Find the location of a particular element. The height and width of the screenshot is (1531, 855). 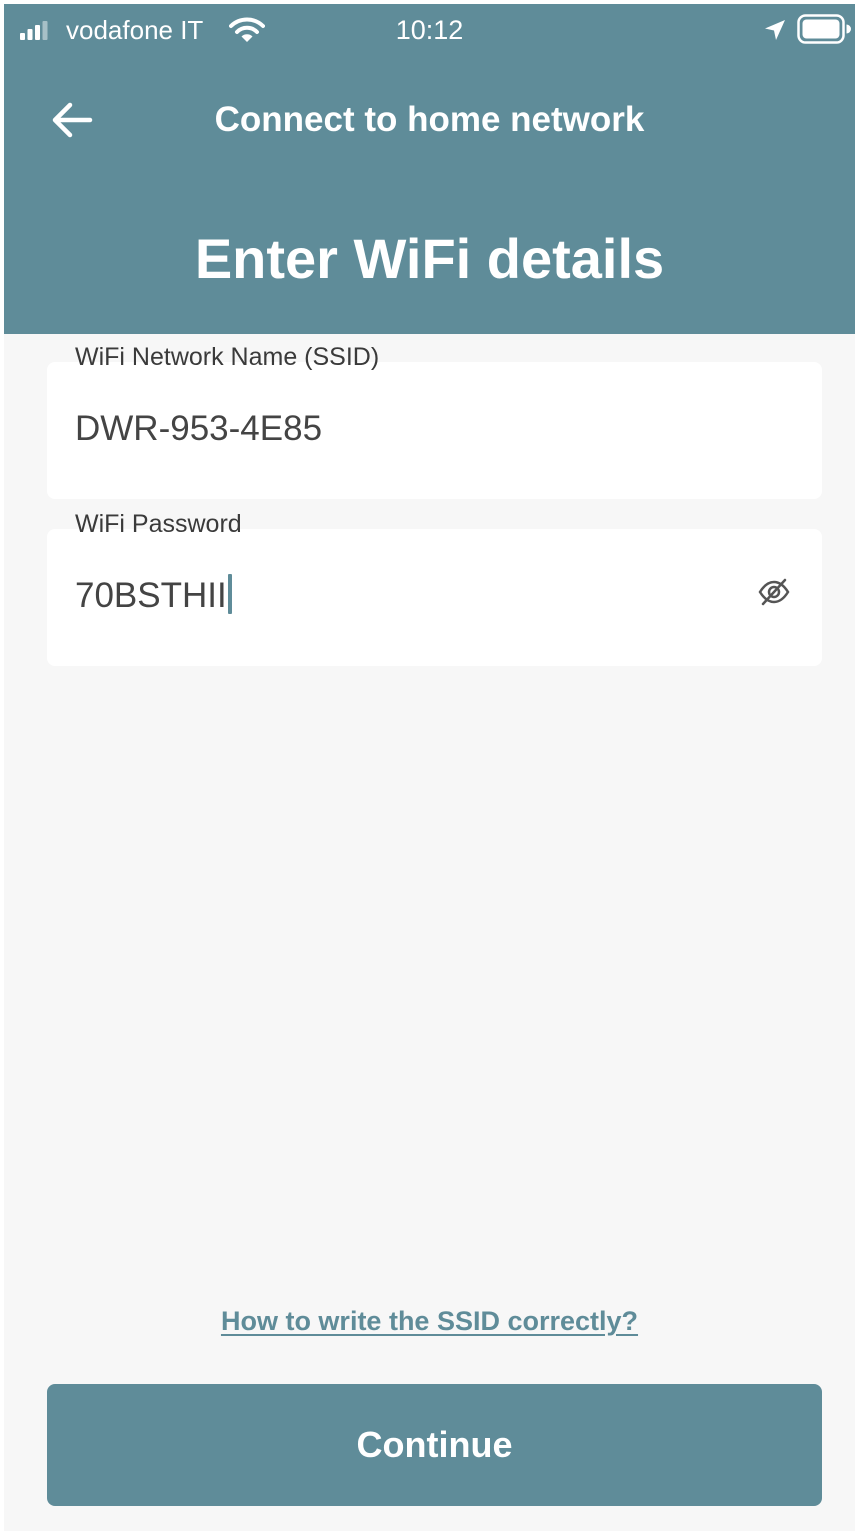

eye-off-icon is located at coordinates (774, 592).